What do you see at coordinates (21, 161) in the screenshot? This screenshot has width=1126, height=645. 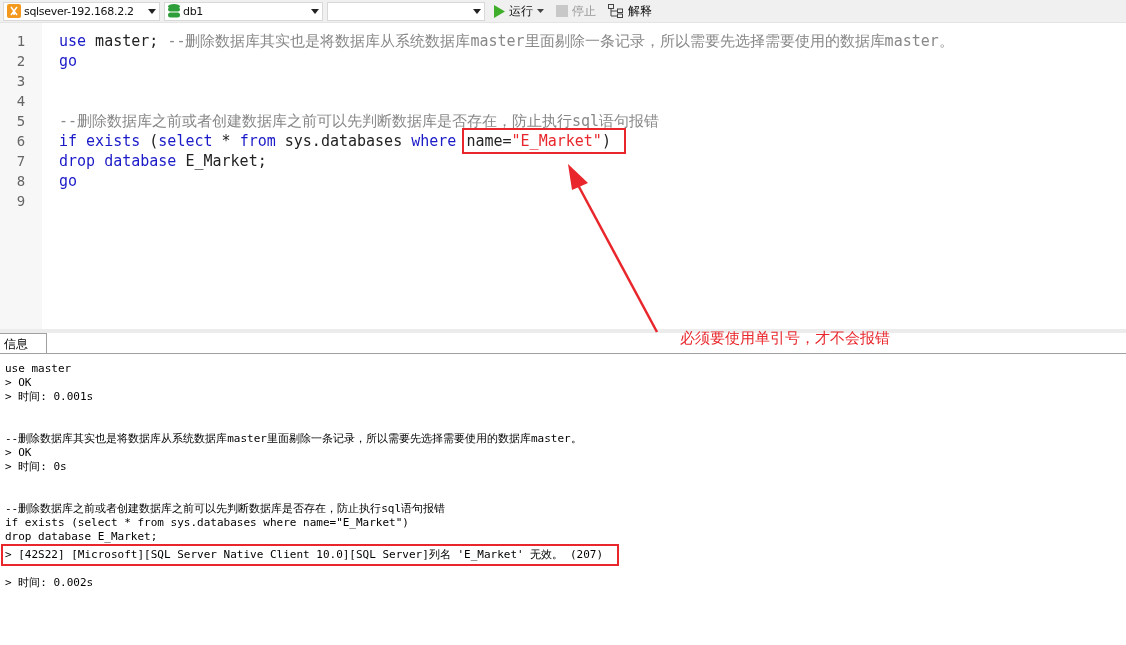 I see `line-number: 7` at bounding box center [21, 161].